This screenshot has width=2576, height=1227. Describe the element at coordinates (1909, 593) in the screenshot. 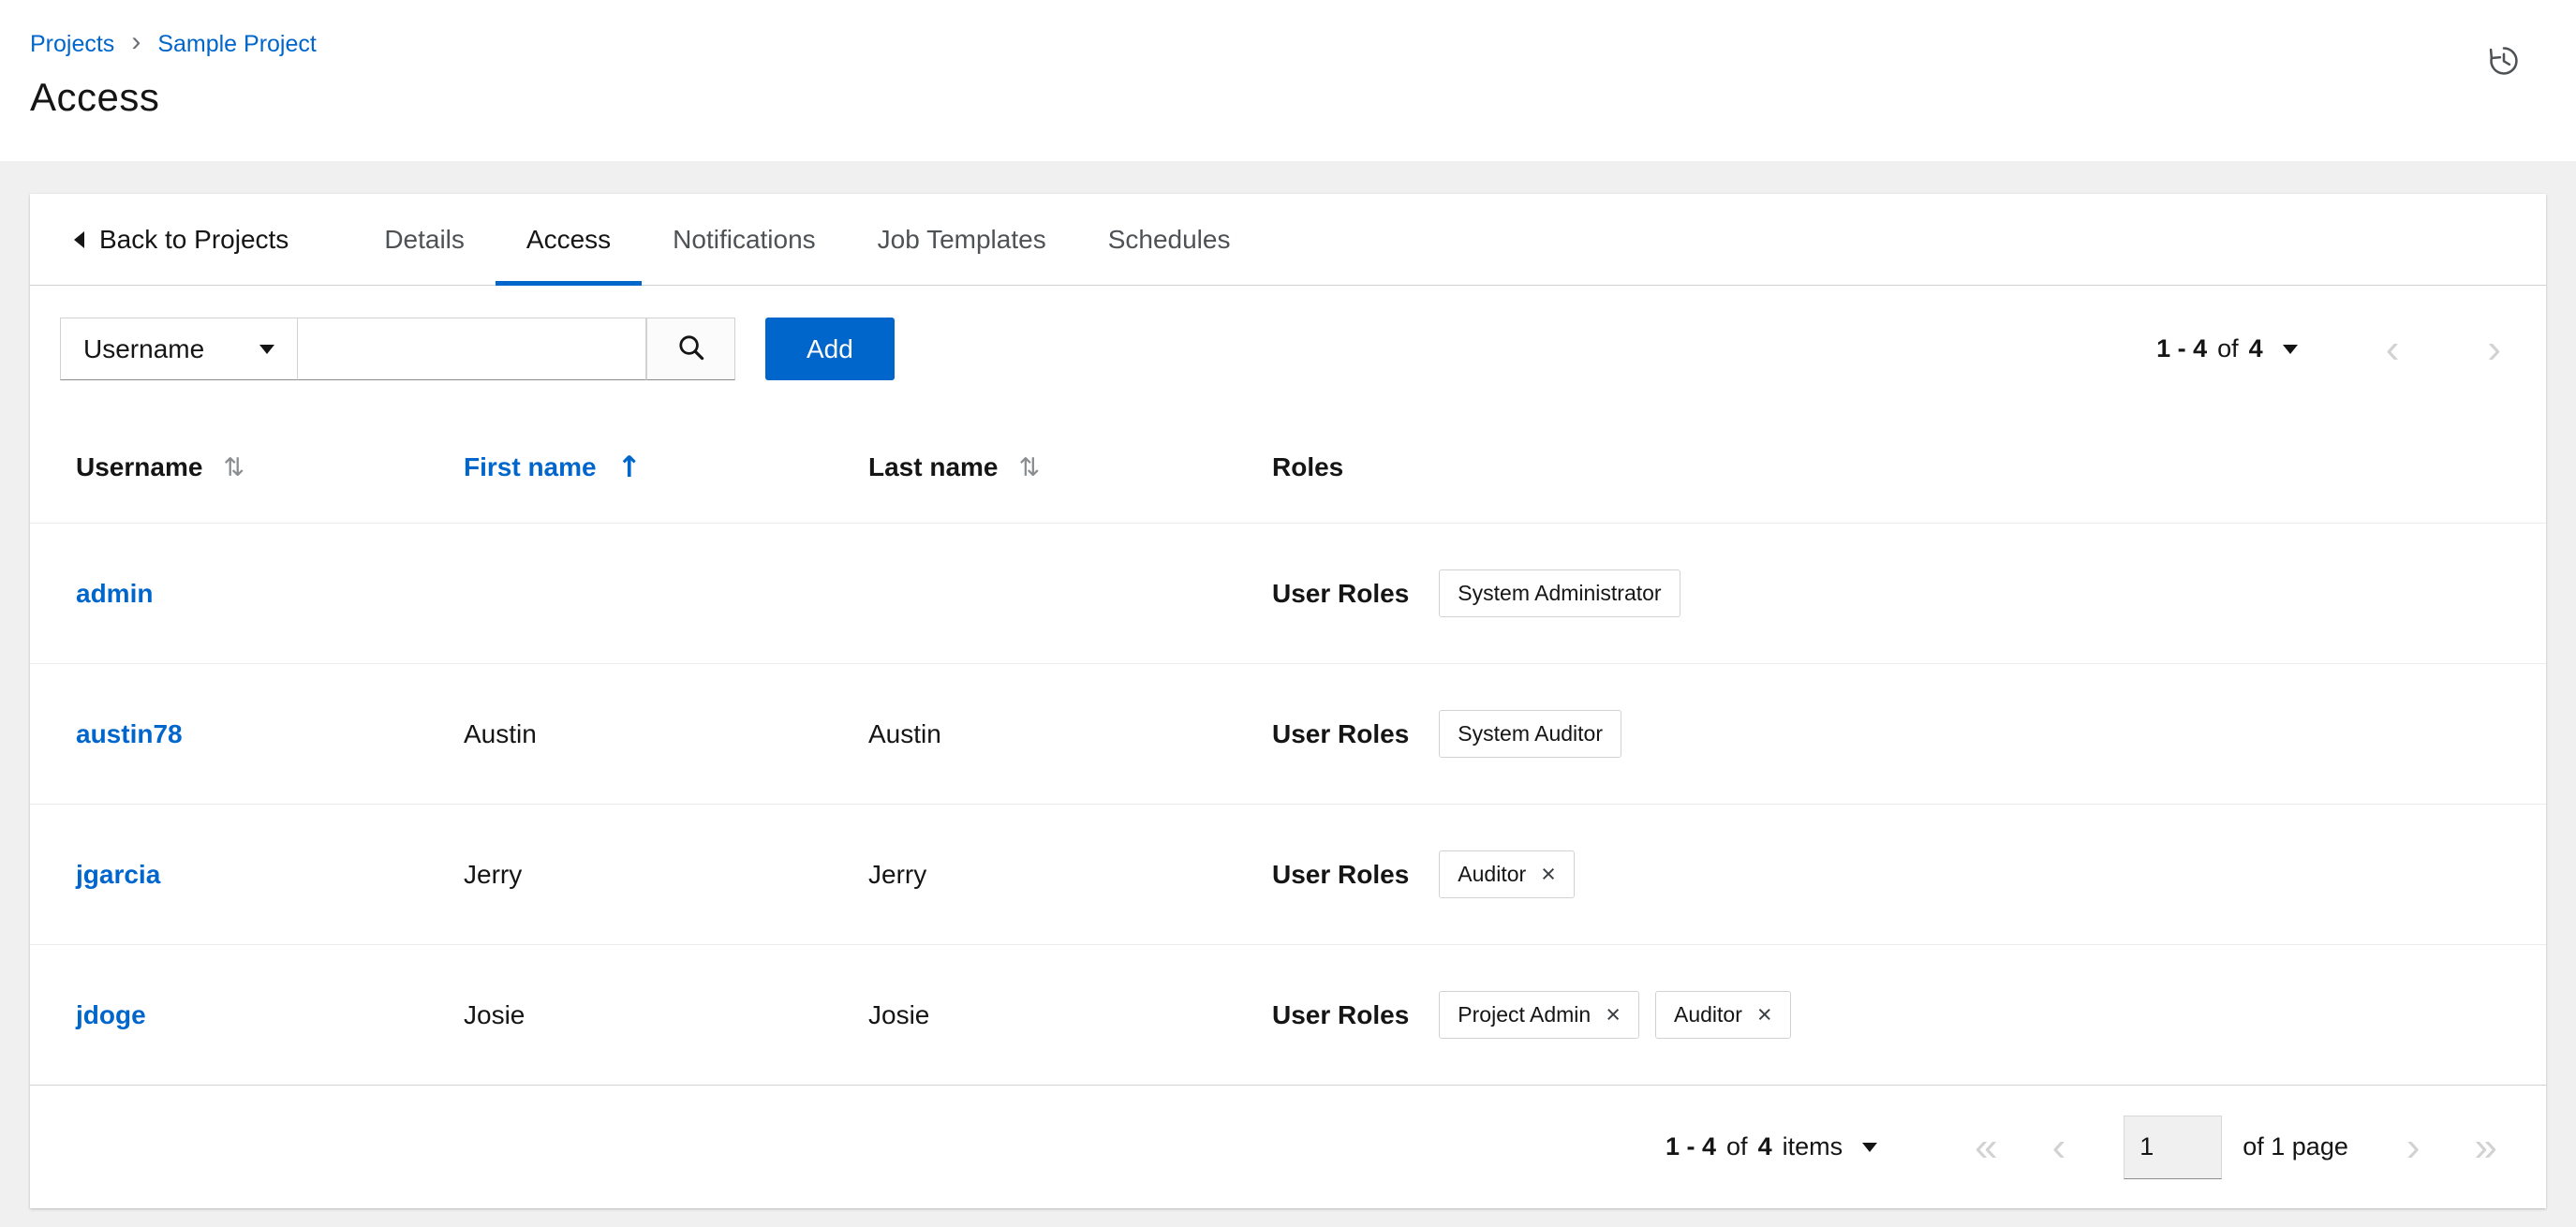

I see `roles-cell: User Roles System Administrator` at that location.